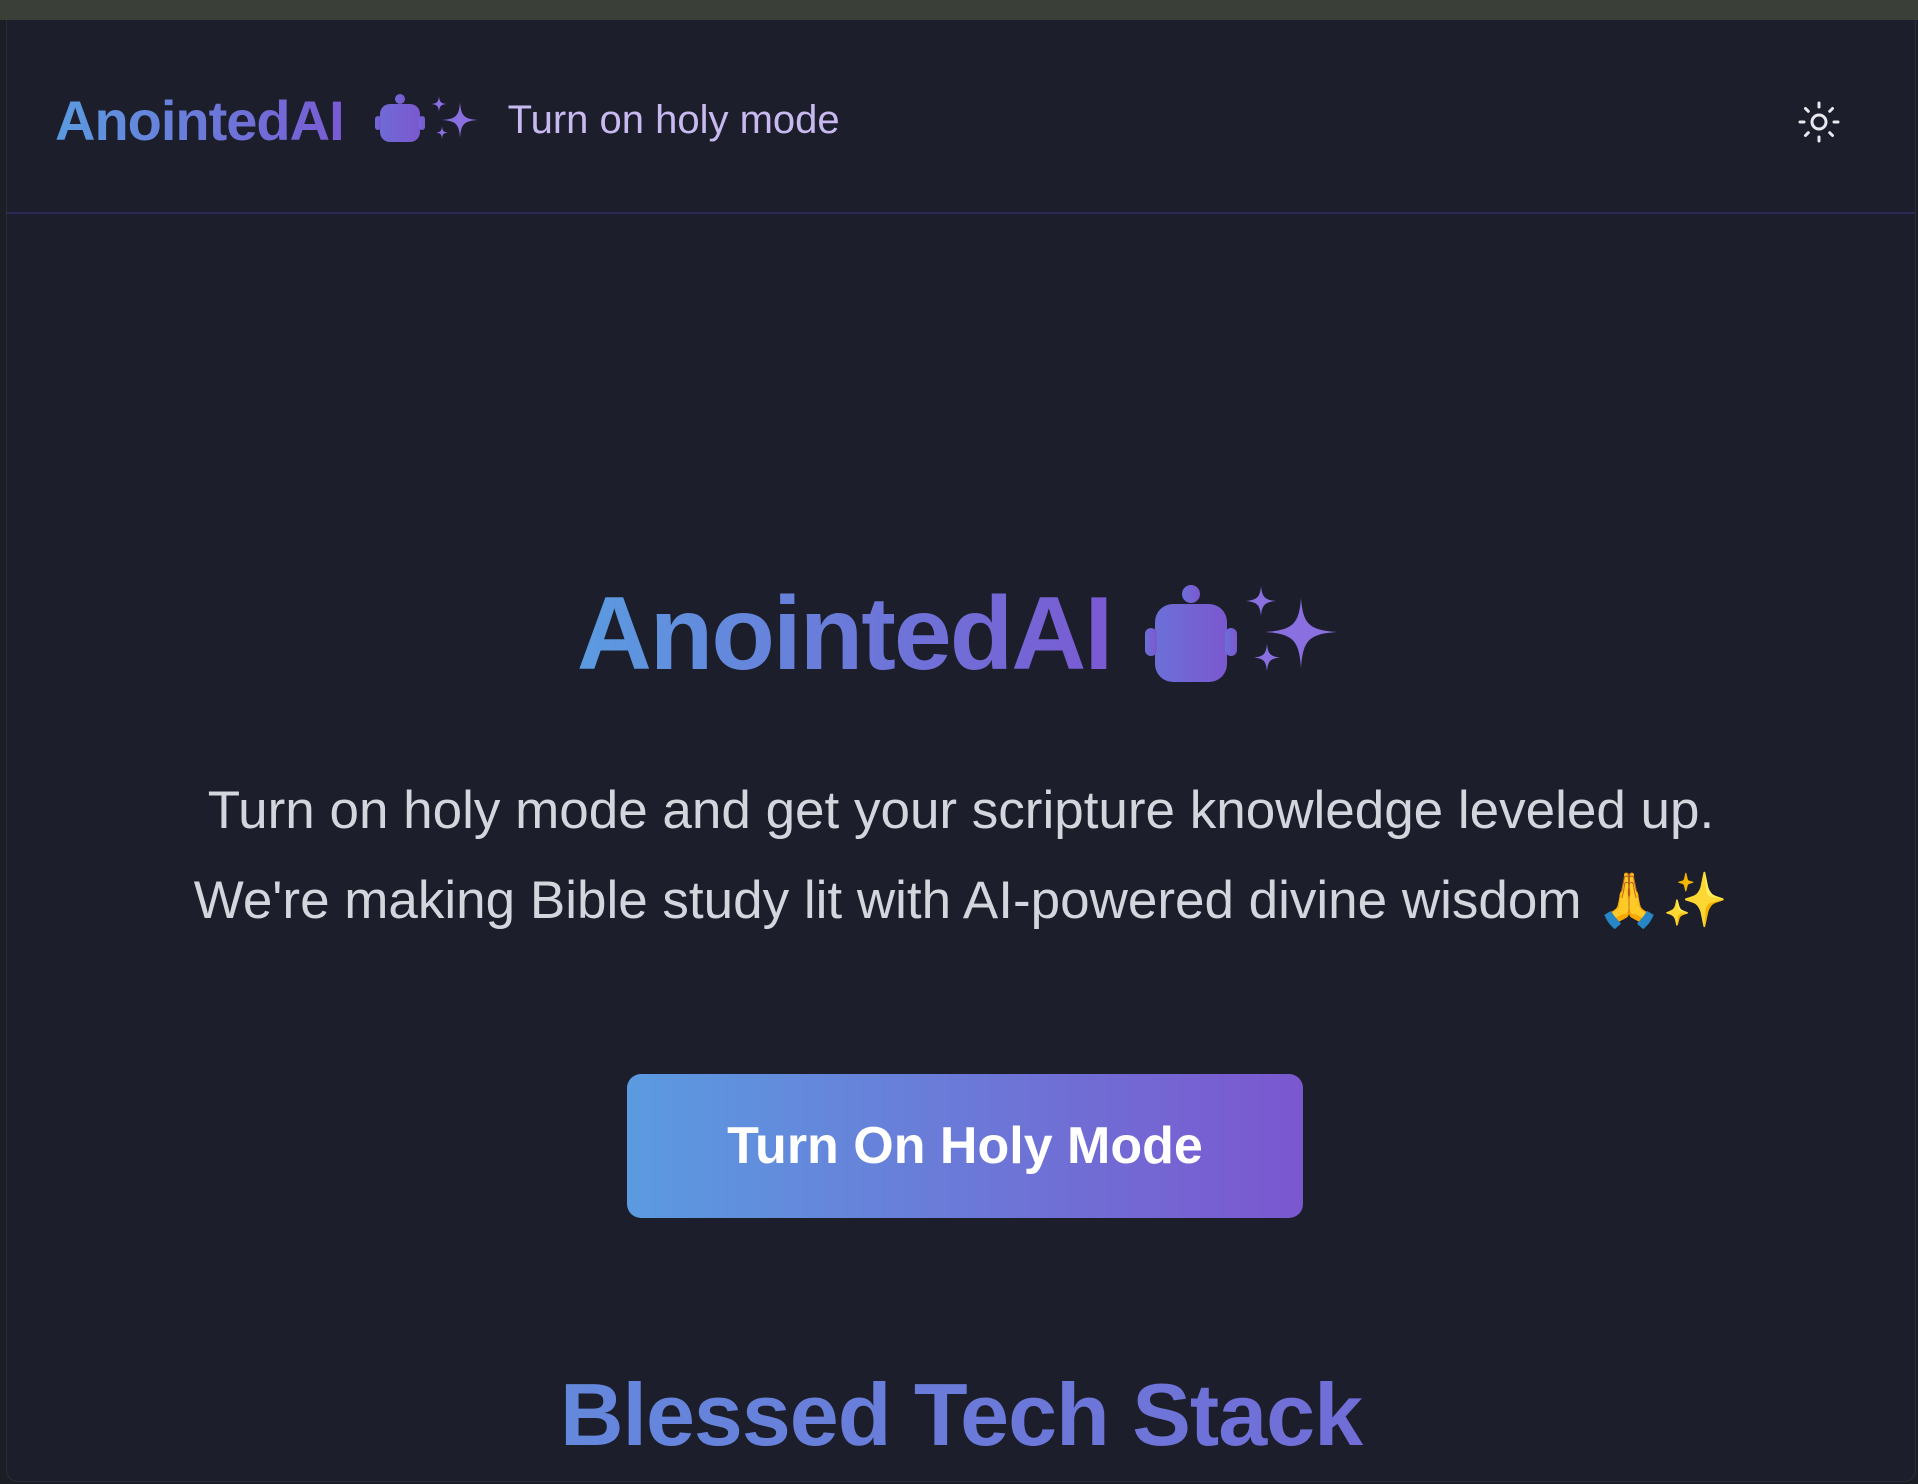 The image size is (1918, 1484). I want to click on nav-logo-emoji, so click(427, 120).